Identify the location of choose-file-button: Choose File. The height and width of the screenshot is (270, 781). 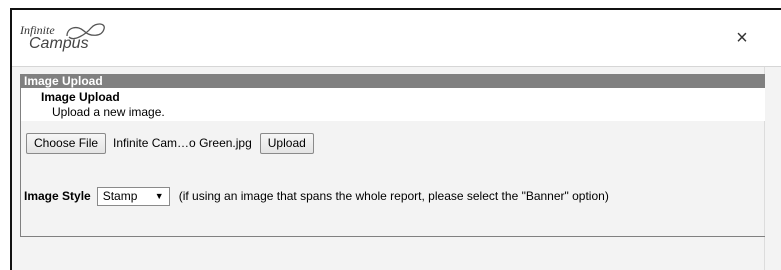
(66, 143).